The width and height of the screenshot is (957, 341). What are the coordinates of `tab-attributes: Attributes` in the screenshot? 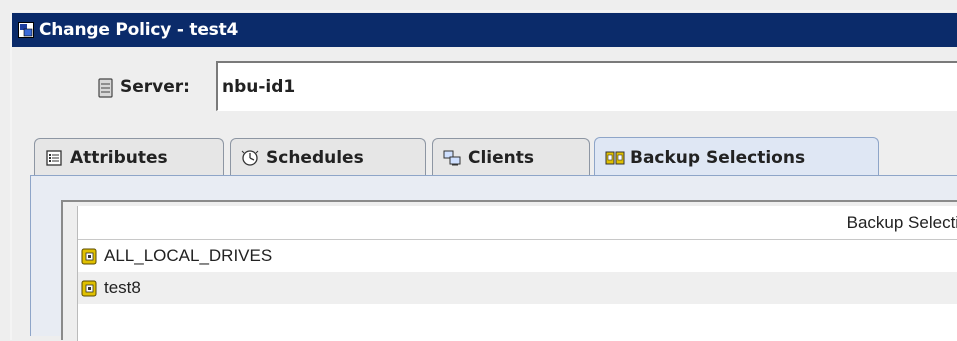 It's located at (129, 157).